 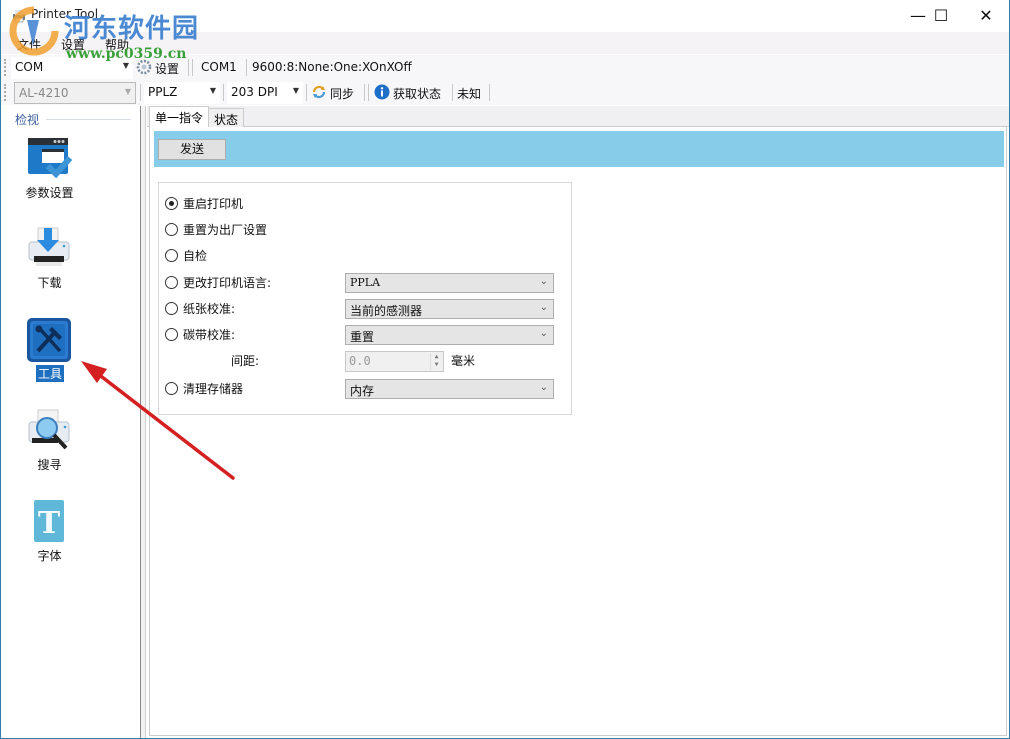 I want to click on close-icon: ✕, so click(x=986, y=15).